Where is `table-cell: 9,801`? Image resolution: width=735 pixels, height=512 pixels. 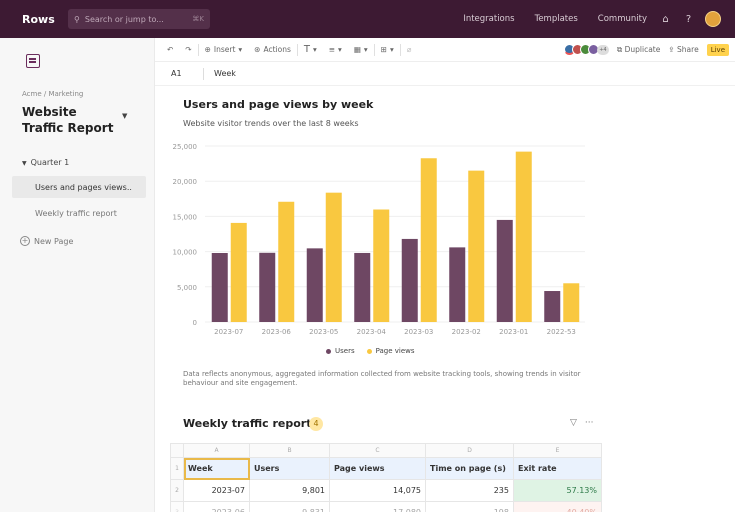
table-cell: 9,801 is located at coordinates (289, 490).